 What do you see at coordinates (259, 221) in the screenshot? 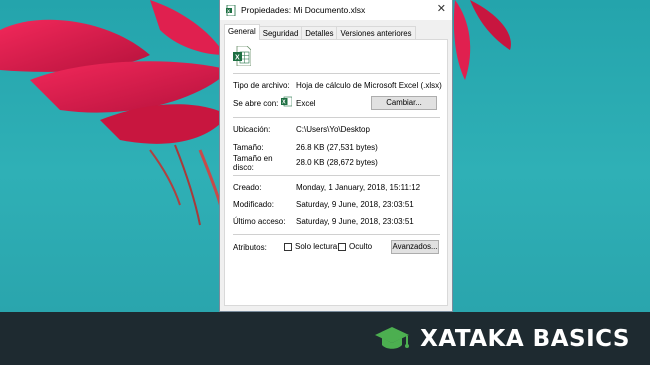
I see `accessed-label: Último acceso:` at bounding box center [259, 221].